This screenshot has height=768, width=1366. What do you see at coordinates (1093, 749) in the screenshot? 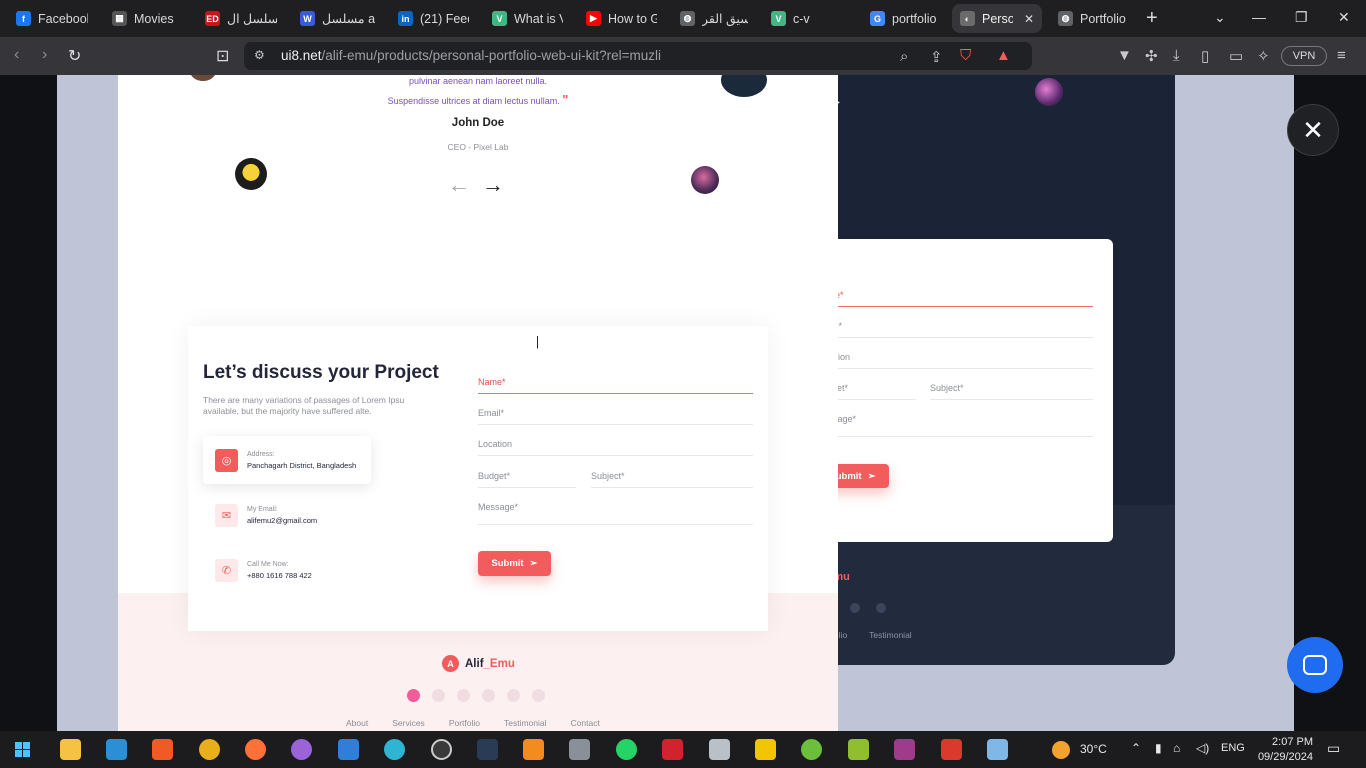
I see `temperature: 30°C` at bounding box center [1093, 749].